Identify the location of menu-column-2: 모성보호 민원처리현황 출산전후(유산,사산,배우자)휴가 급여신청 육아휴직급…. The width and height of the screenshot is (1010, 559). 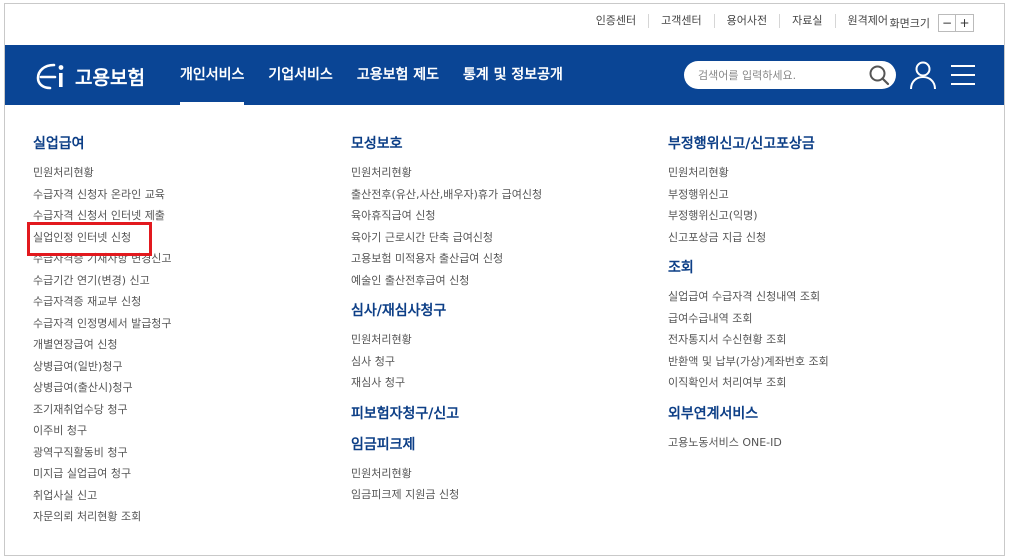
(446, 319).